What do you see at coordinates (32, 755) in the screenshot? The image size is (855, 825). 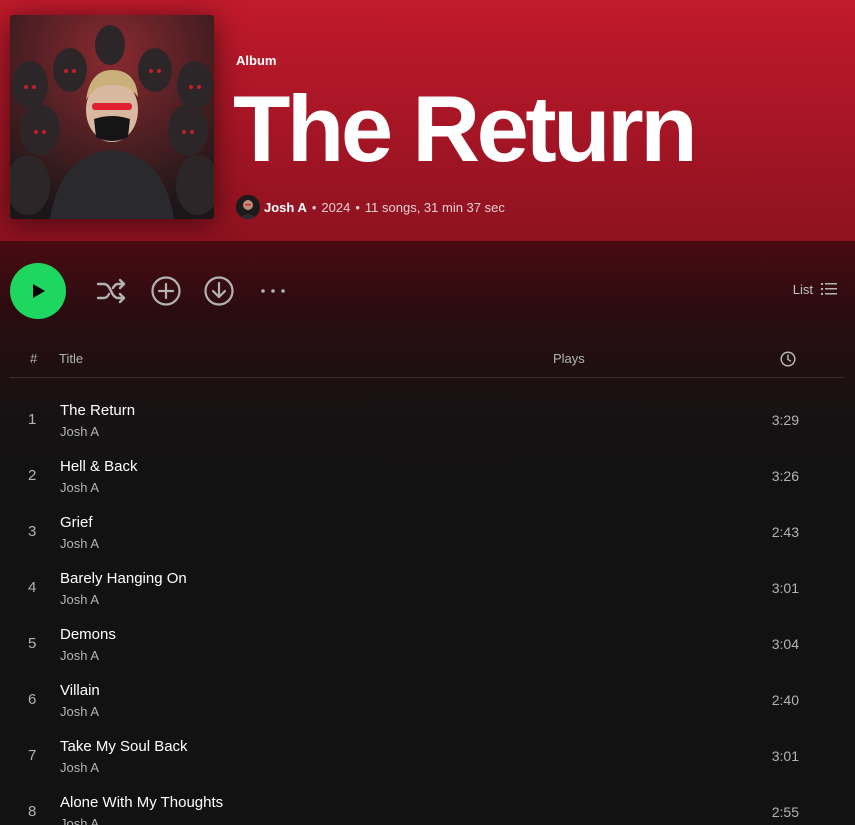 I see `track-number: 7` at bounding box center [32, 755].